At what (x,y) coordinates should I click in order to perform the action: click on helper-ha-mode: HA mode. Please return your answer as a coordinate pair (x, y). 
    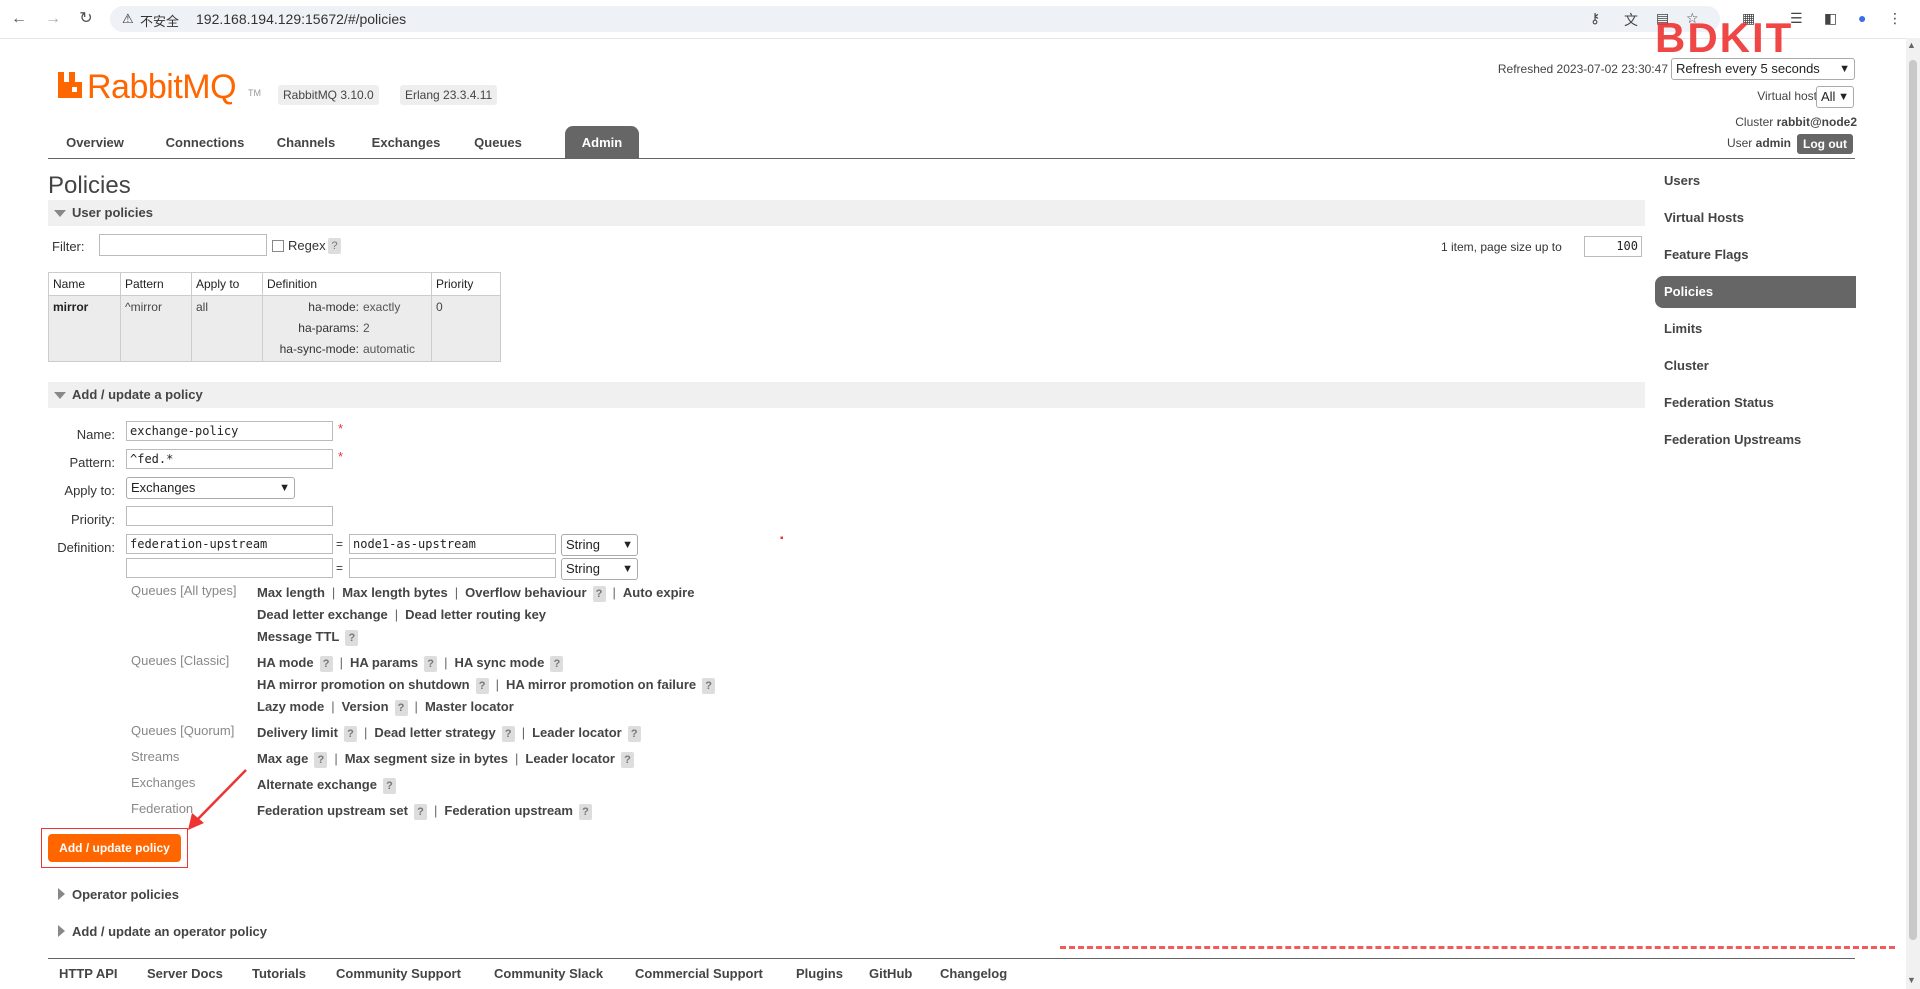
    Looking at the image, I should click on (285, 662).